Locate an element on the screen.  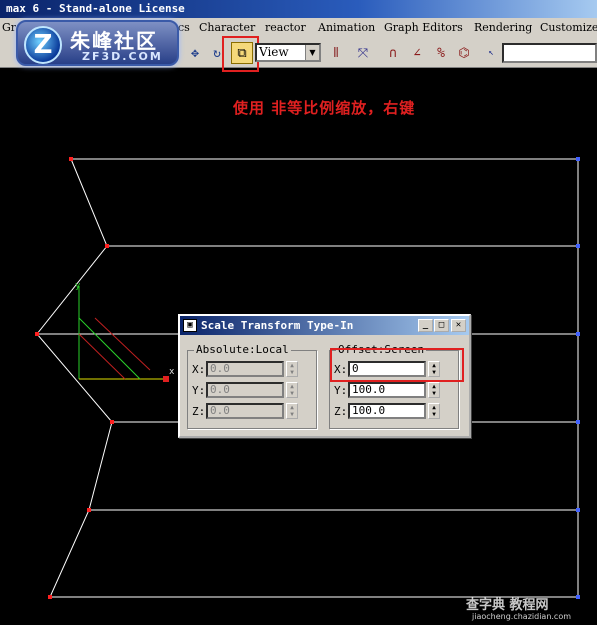
absolute-y-spinner: ▲ ▼ is located at coordinates (292, 390).